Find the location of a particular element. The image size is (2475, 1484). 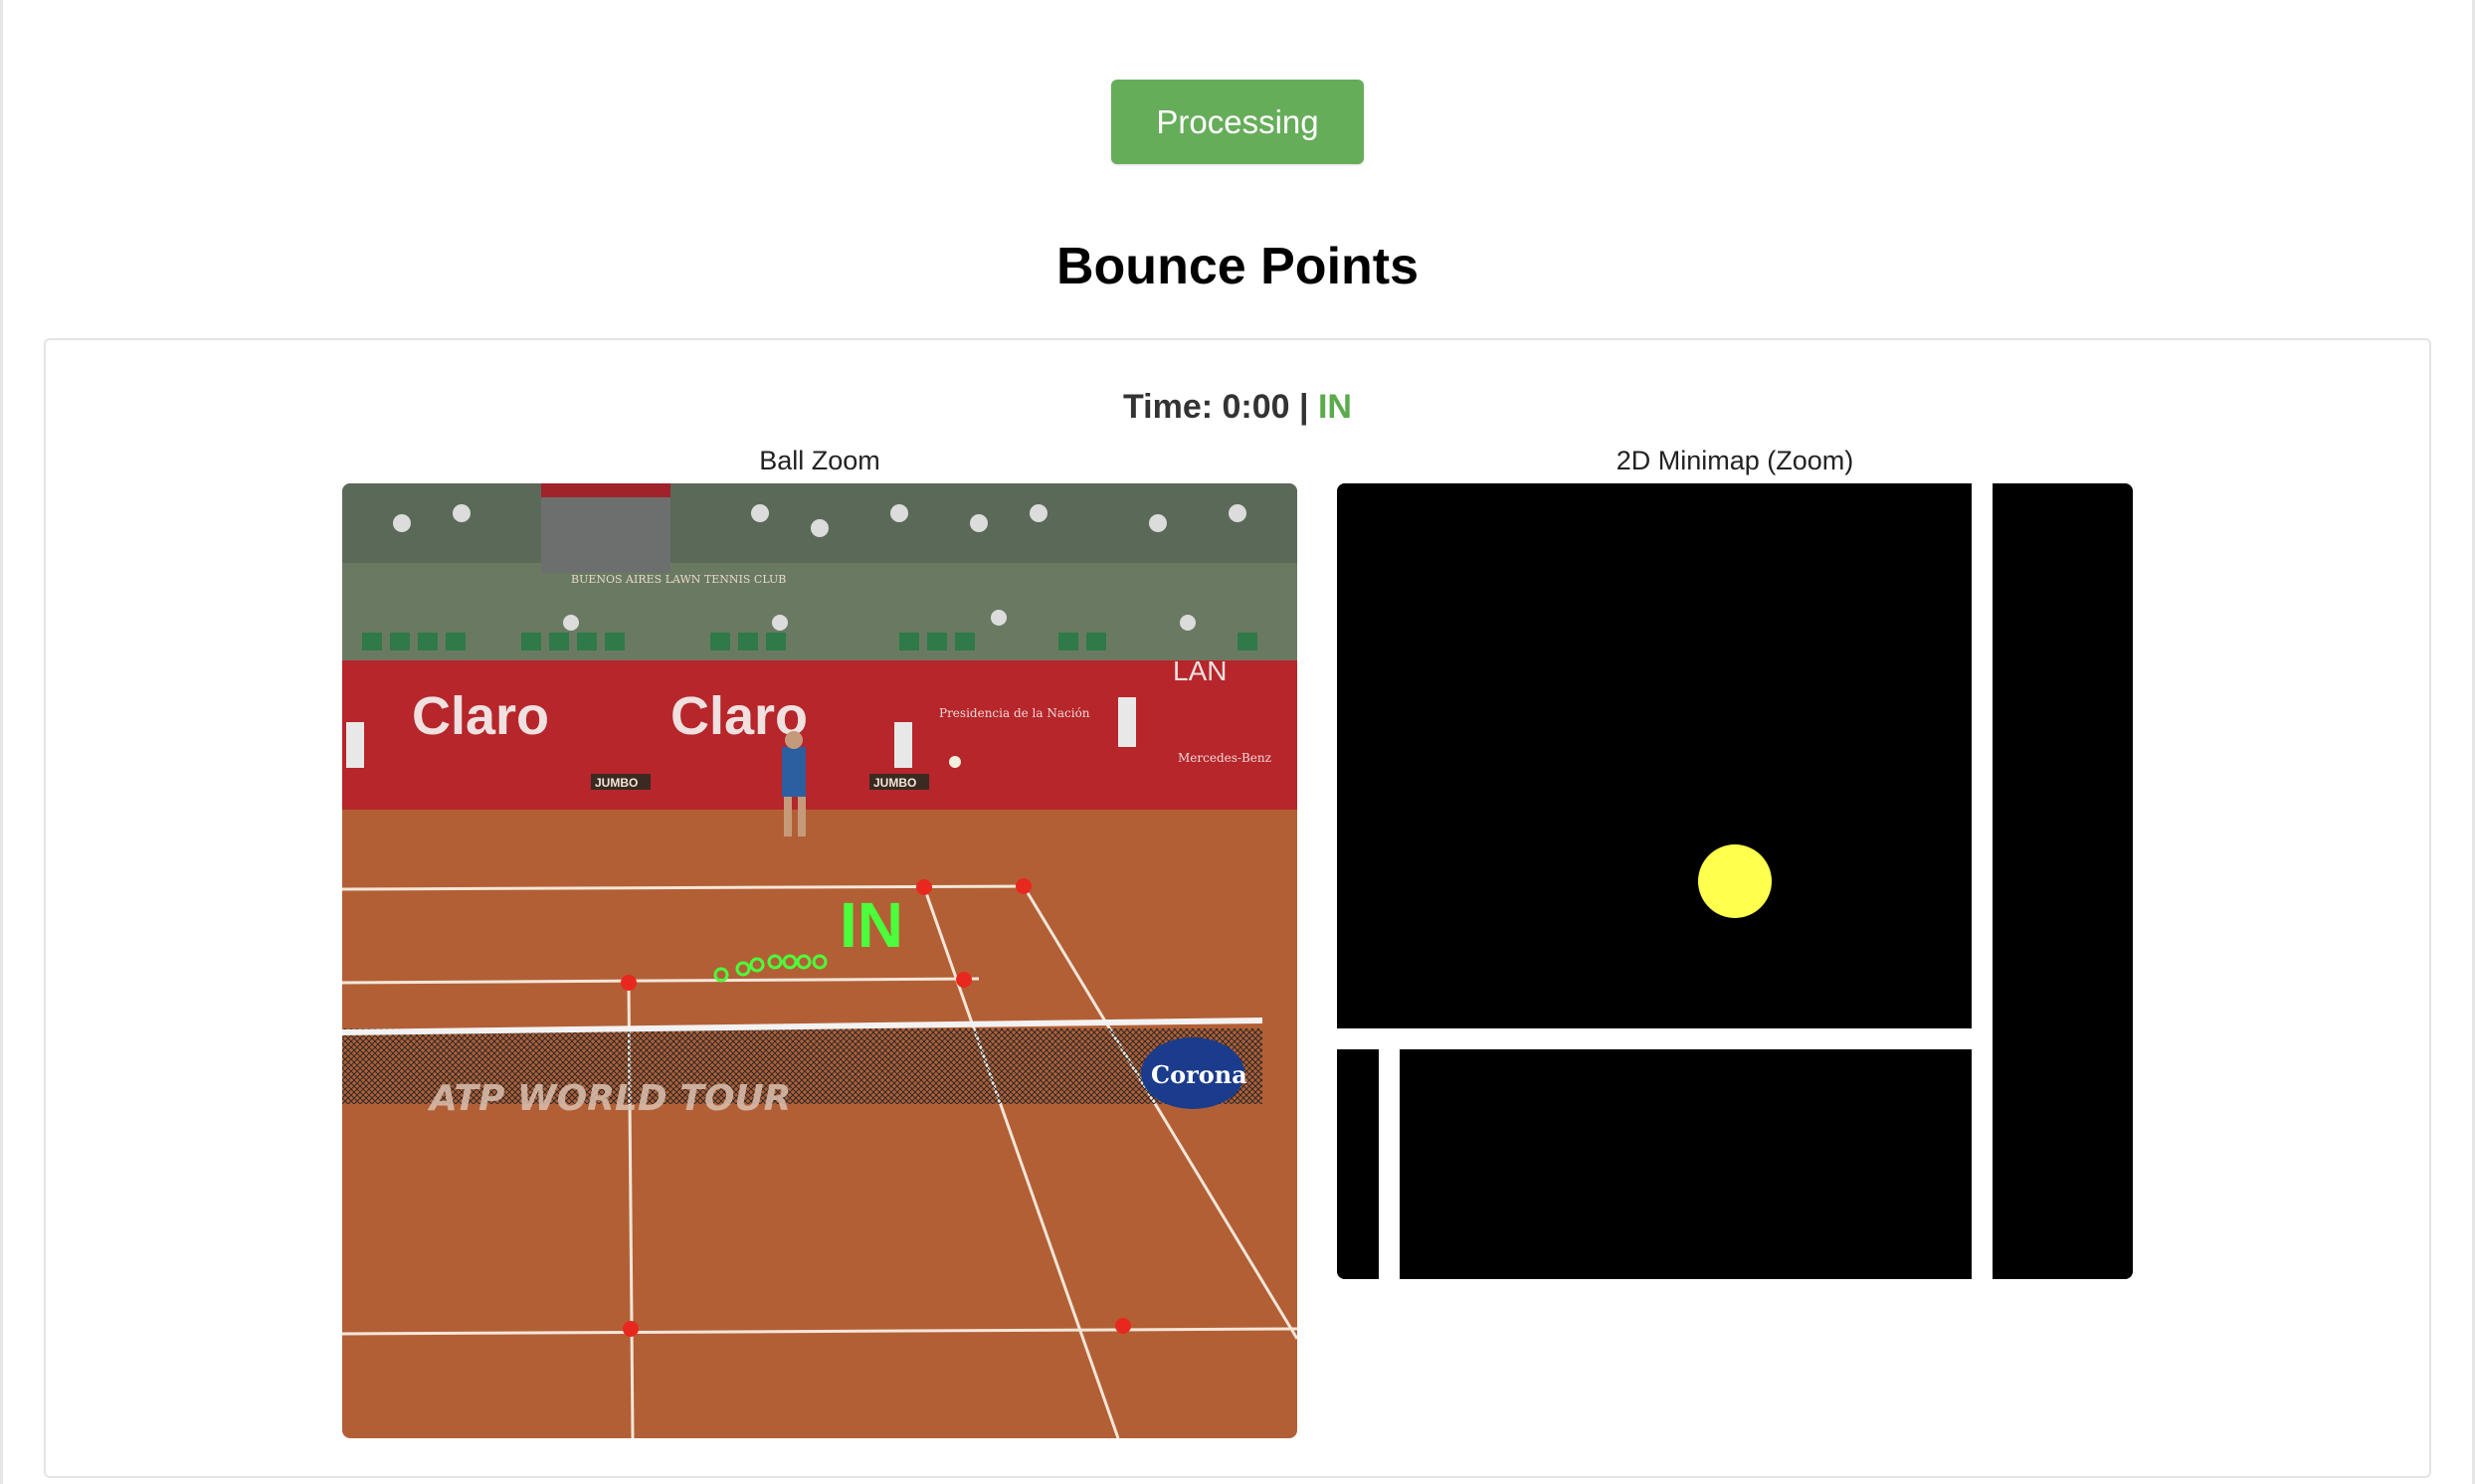

sponsor-presidencia: Presidencia de la Nación is located at coordinates (1014, 713).